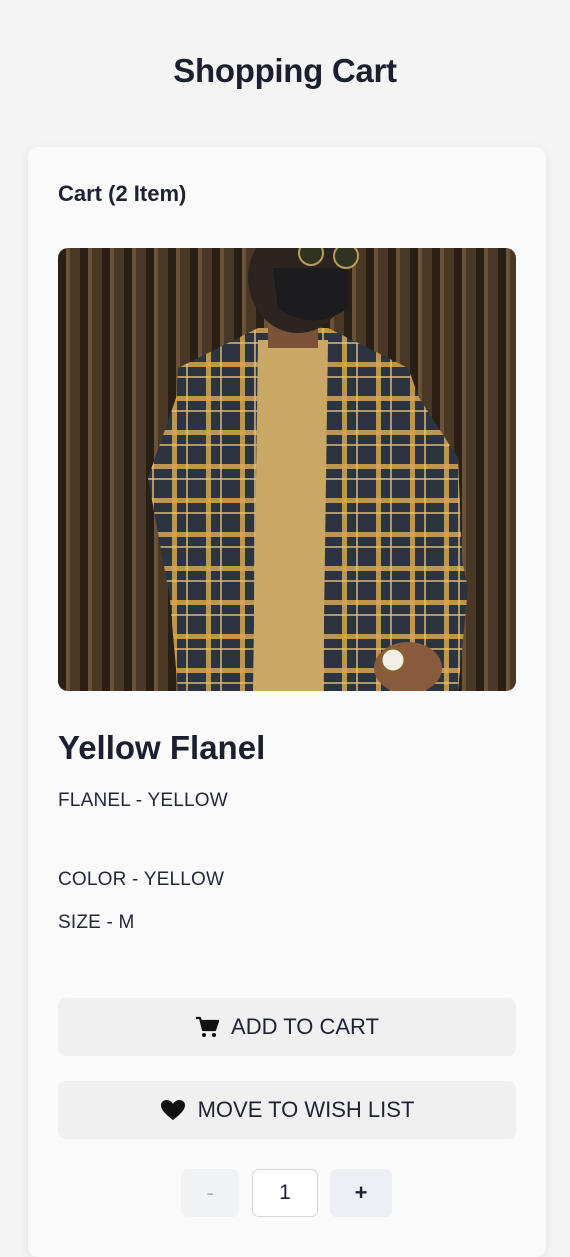 The image size is (570, 1257). What do you see at coordinates (285, 1193) in the screenshot?
I see `quantity-input` at bounding box center [285, 1193].